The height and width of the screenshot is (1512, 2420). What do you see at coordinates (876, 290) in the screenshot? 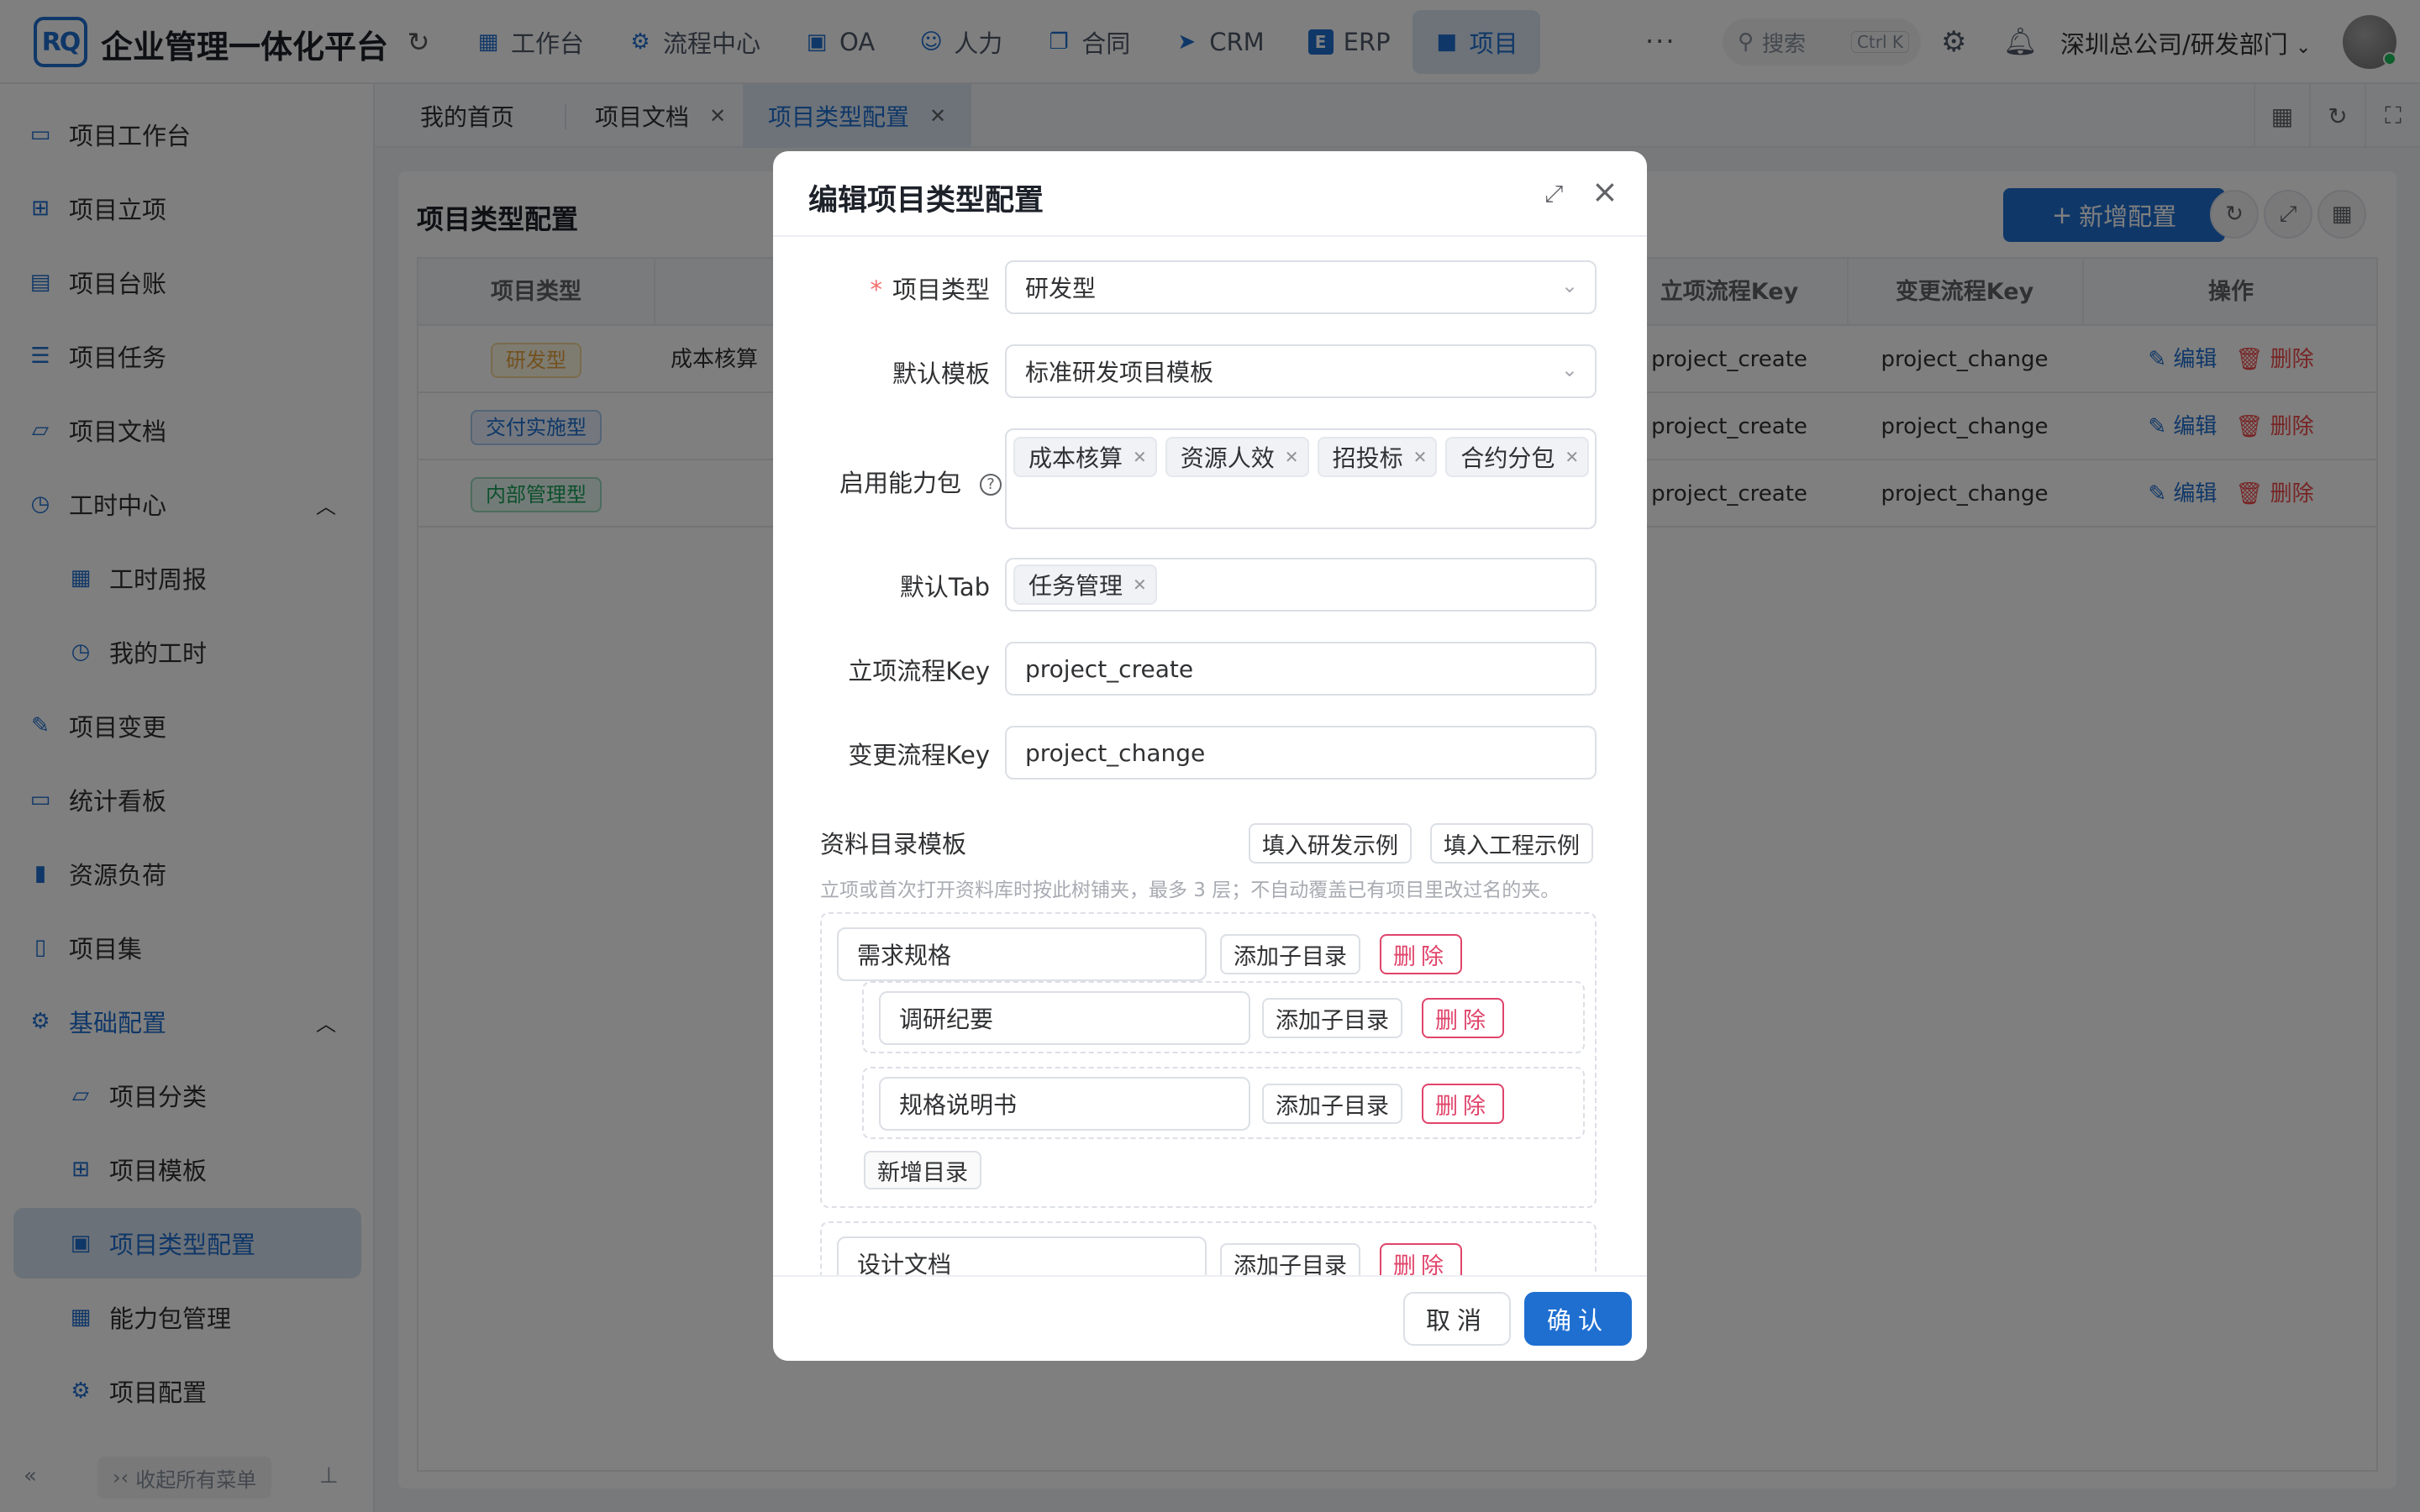
I see `required-mark: *` at bounding box center [876, 290].